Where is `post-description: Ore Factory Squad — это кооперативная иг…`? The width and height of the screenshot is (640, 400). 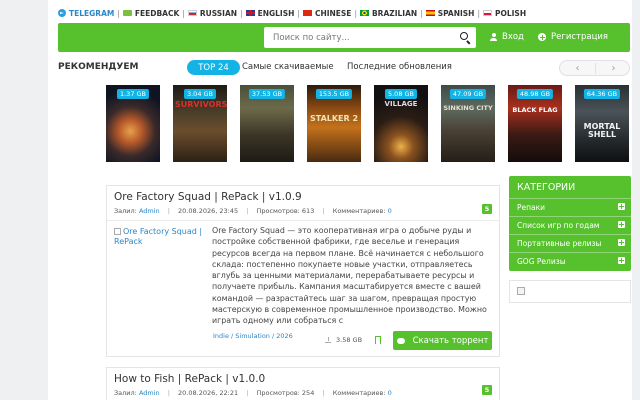
post-description: Ore Factory Squad — это кооперативная иг… is located at coordinates (349, 276).